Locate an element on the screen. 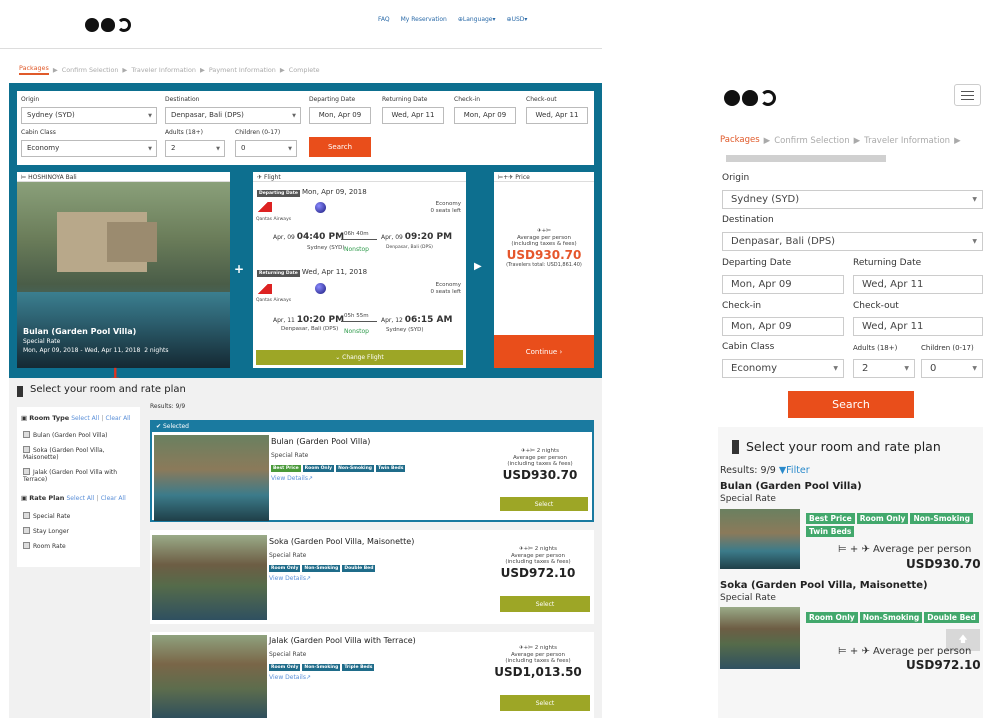 The width and height of the screenshot is (983, 718). nav-faq: FAQ is located at coordinates (384, 19).